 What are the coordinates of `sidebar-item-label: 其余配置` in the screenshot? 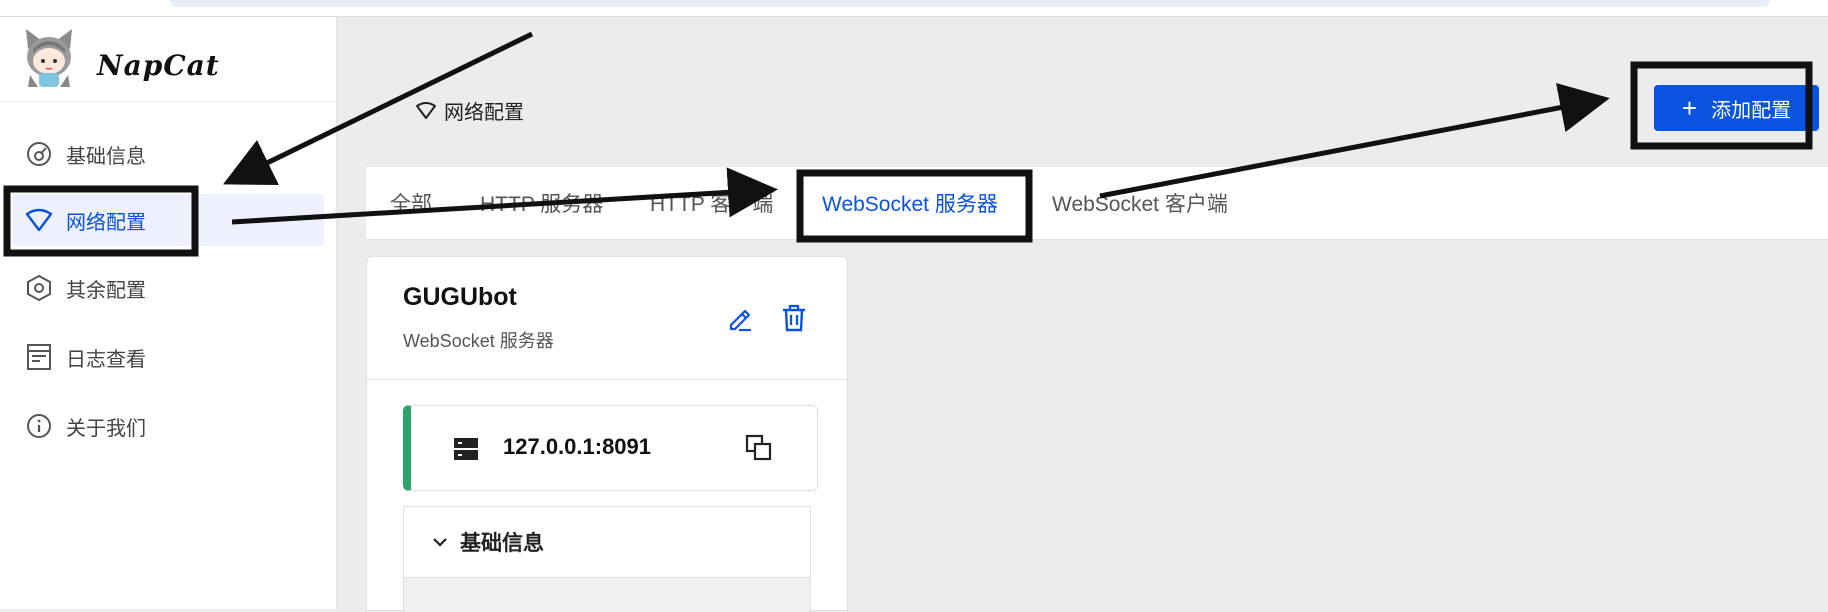 It's located at (106, 290).